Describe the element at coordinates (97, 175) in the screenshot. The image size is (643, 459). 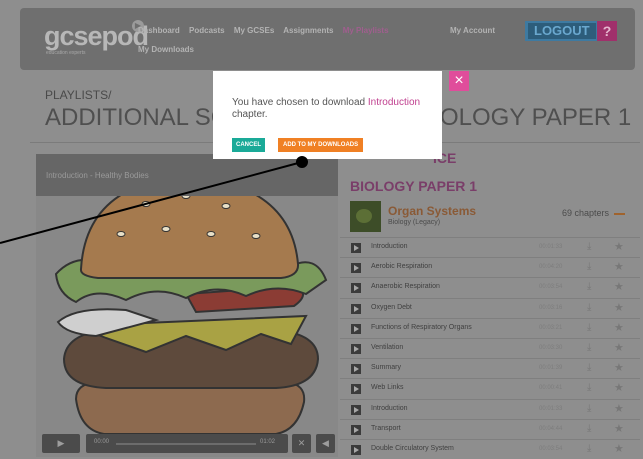
I see `video-title: Introduction - Healthy Bodies` at that location.